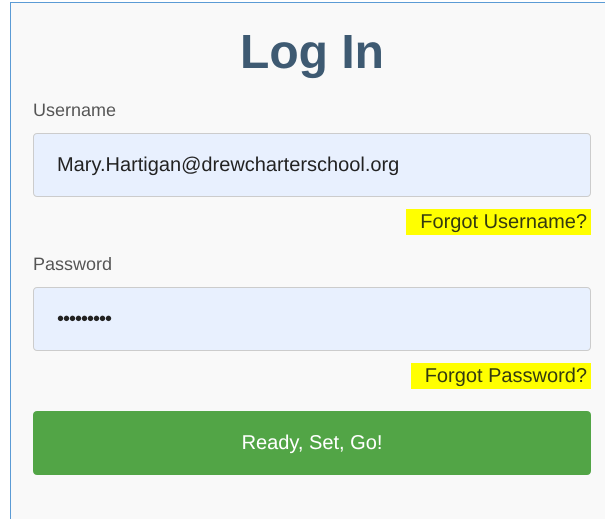 Image resolution: width=605 pixels, height=519 pixels. I want to click on page-title: Log In, so click(312, 53).